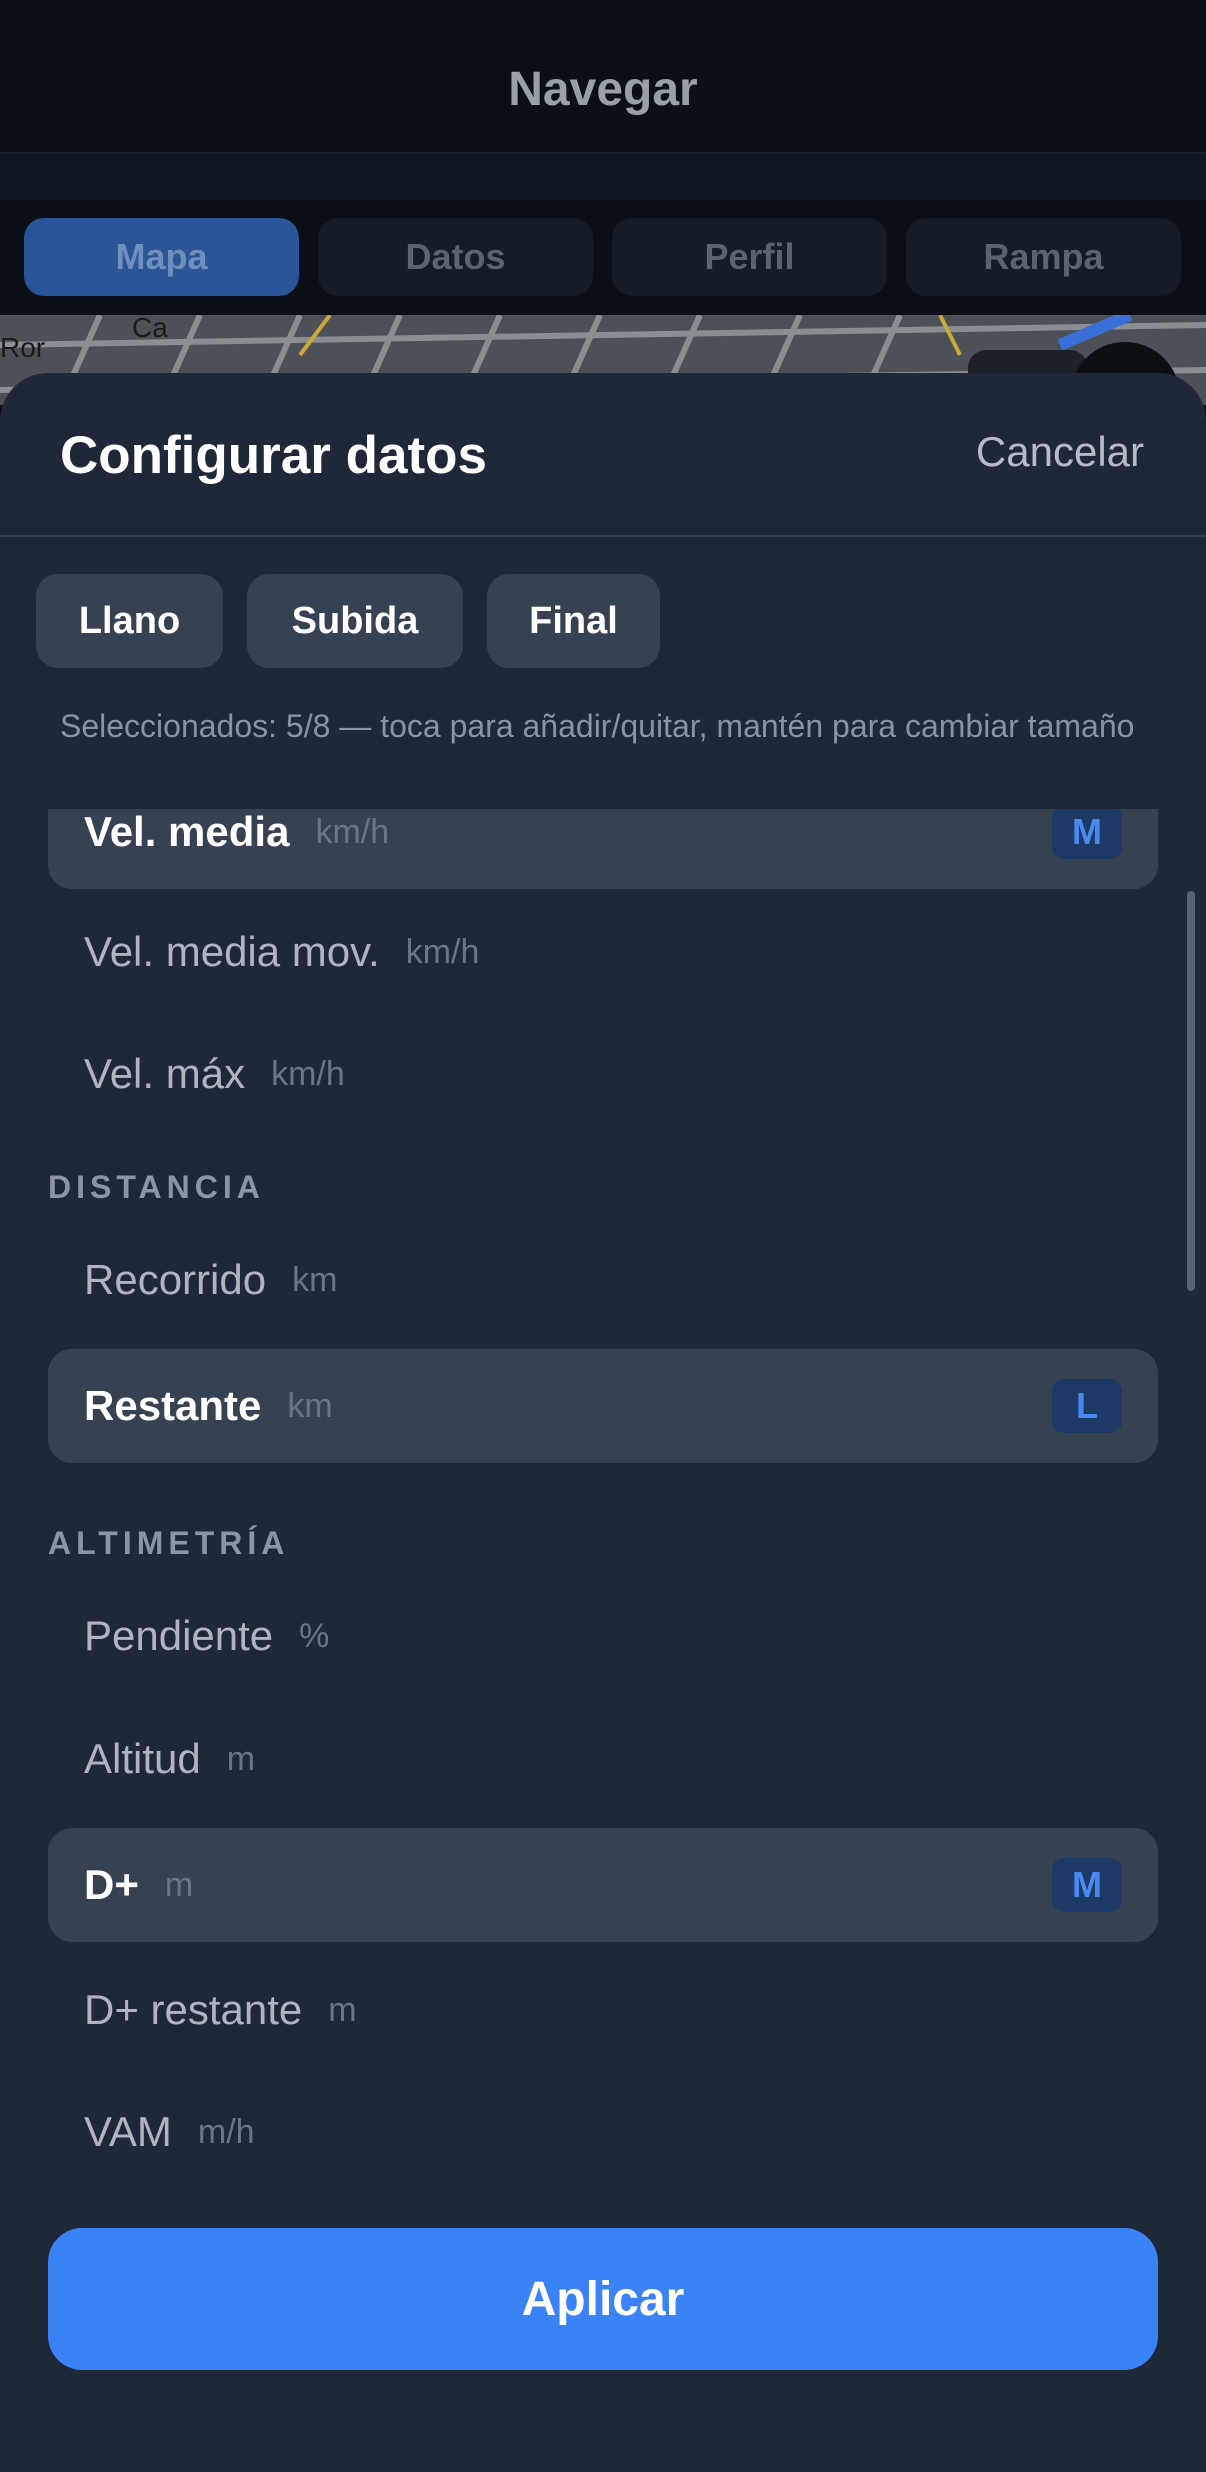 The width and height of the screenshot is (1206, 2472). I want to click on sheet-title: Configurar datos, so click(273, 455).